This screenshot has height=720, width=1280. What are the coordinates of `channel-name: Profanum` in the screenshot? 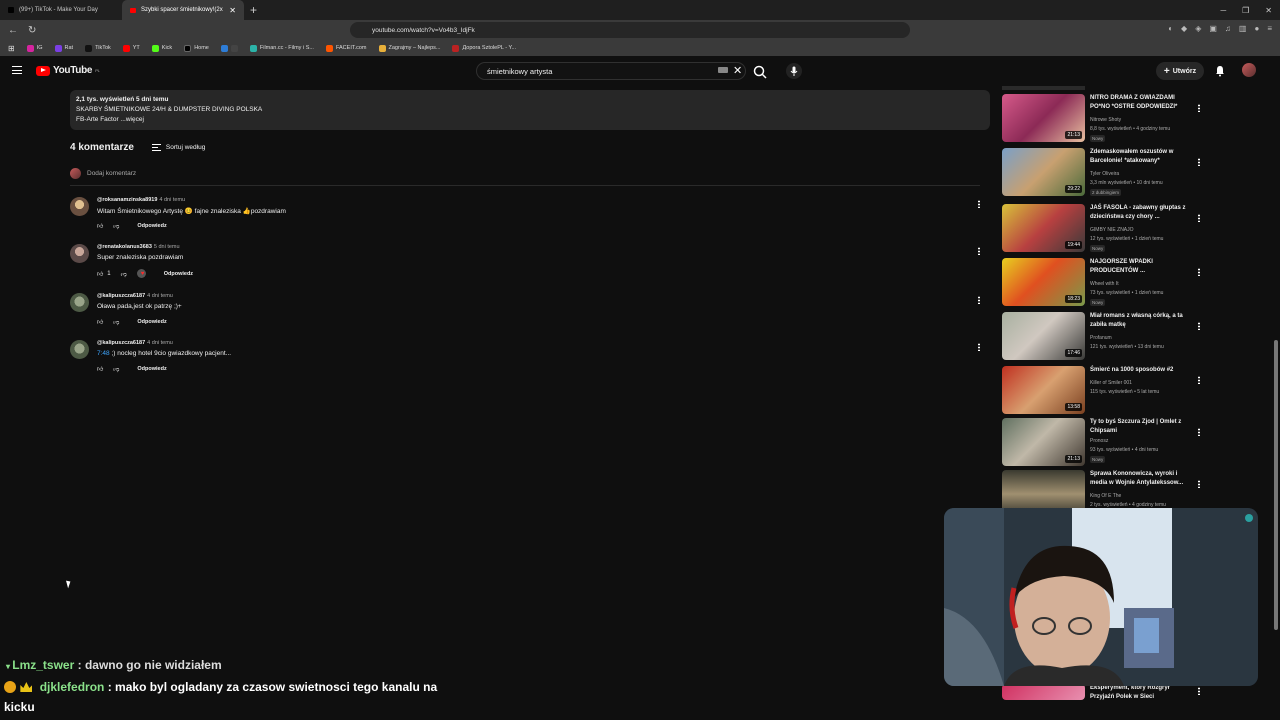 It's located at (1101, 338).